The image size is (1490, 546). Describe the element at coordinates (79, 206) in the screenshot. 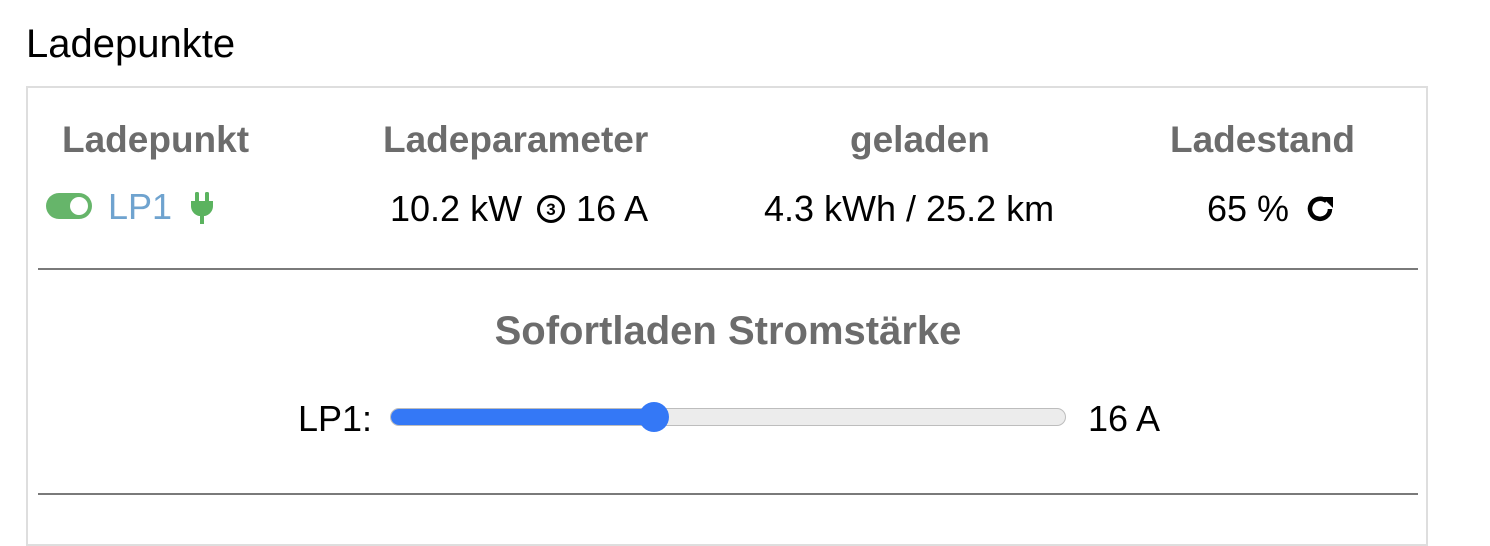

I see `toggle-knob` at that location.